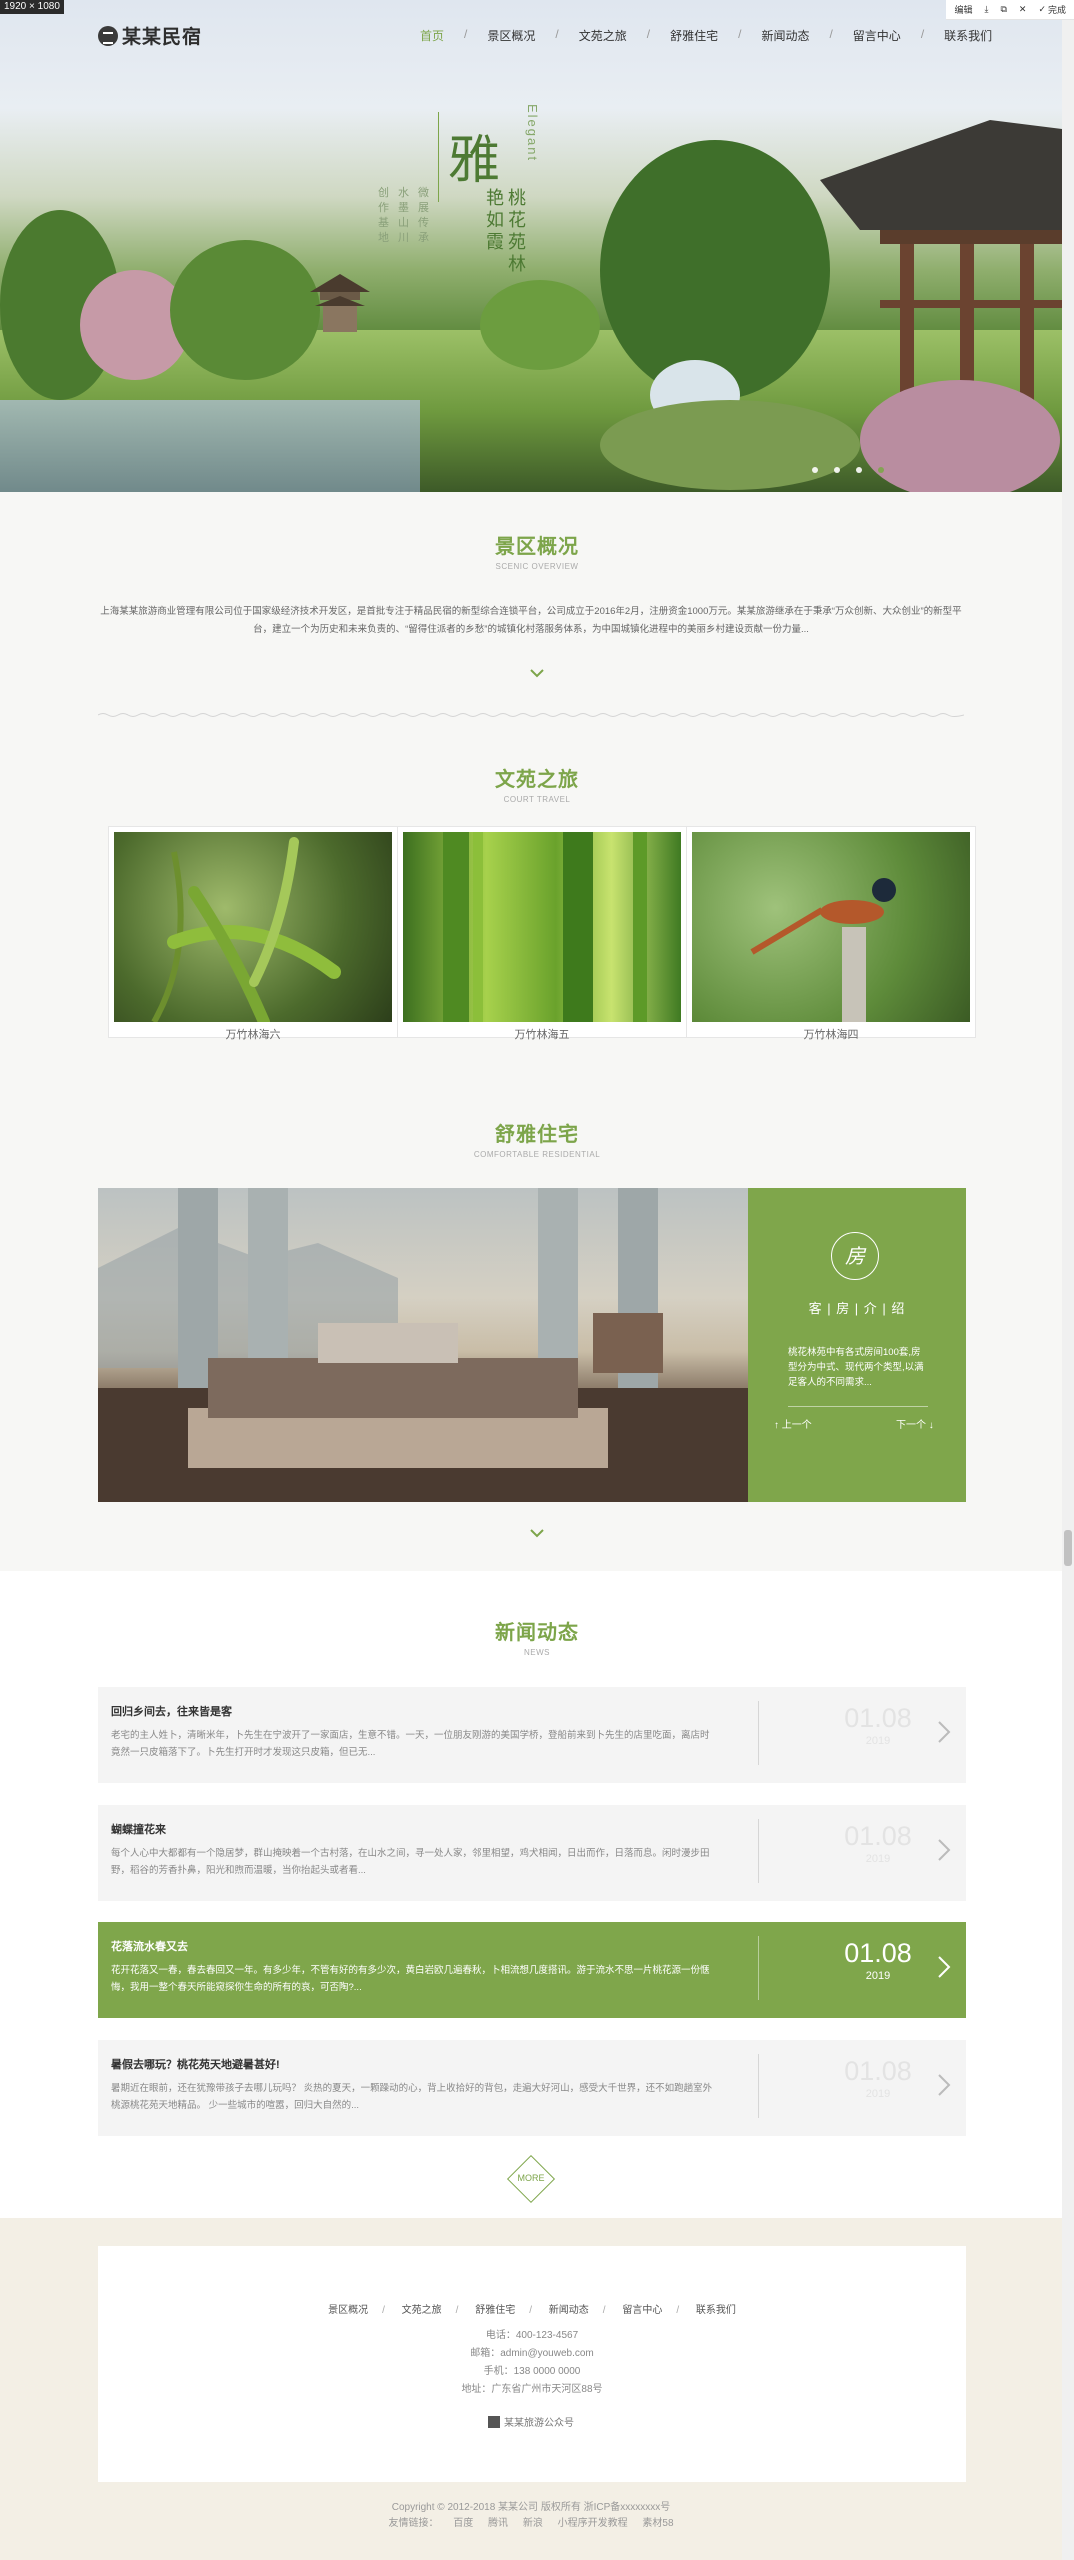  I want to click on more-label: MORE, so click(531, 2178).